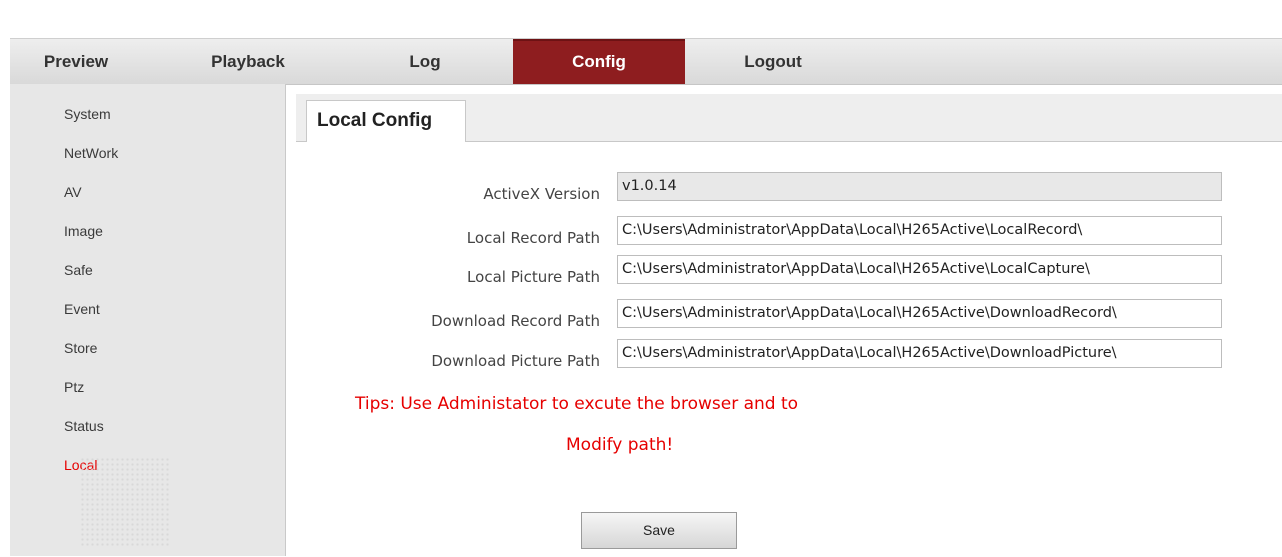 This screenshot has width=1282, height=557. What do you see at coordinates (773, 61) in the screenshot?
I see `nav-logout: Logout` at bounding box center [773, 61].